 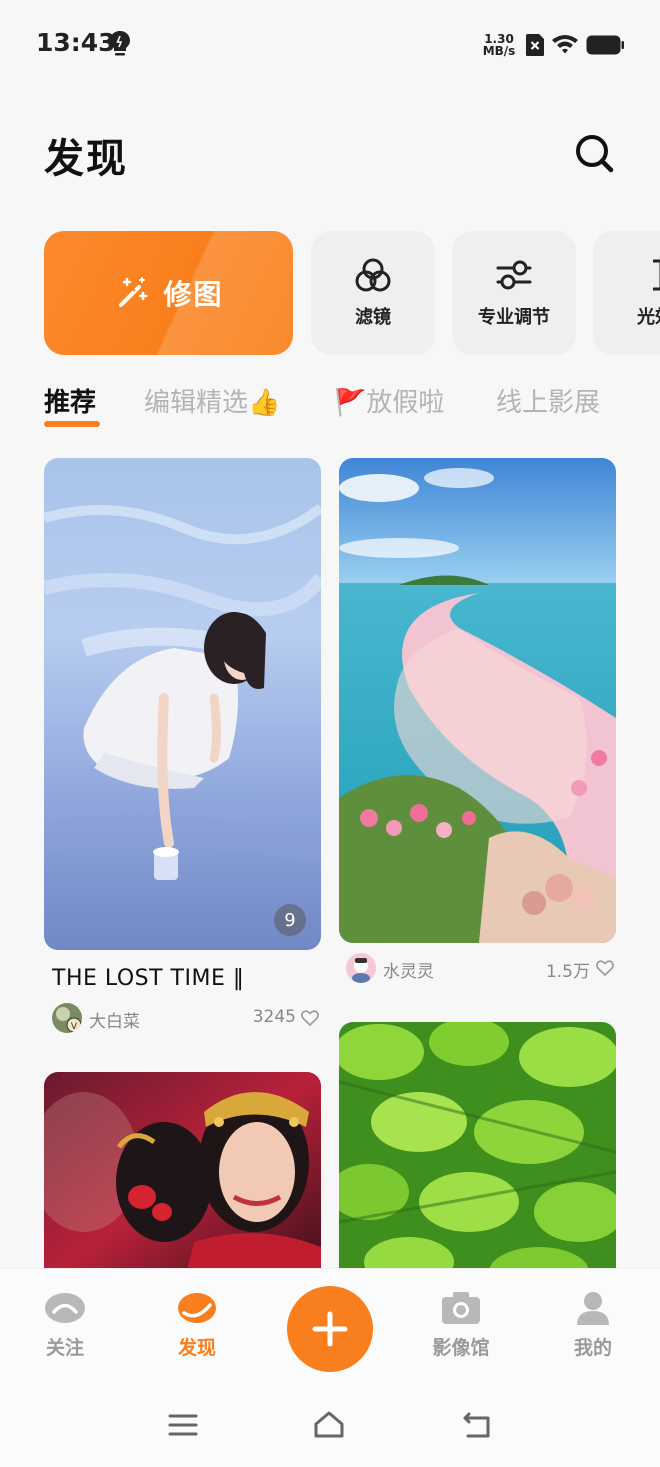 What do you see at coordinates (212, 400) in the screenshot?
I see `tab-editors-pick: 编辑精选👍` at bounding box center [212, 400].